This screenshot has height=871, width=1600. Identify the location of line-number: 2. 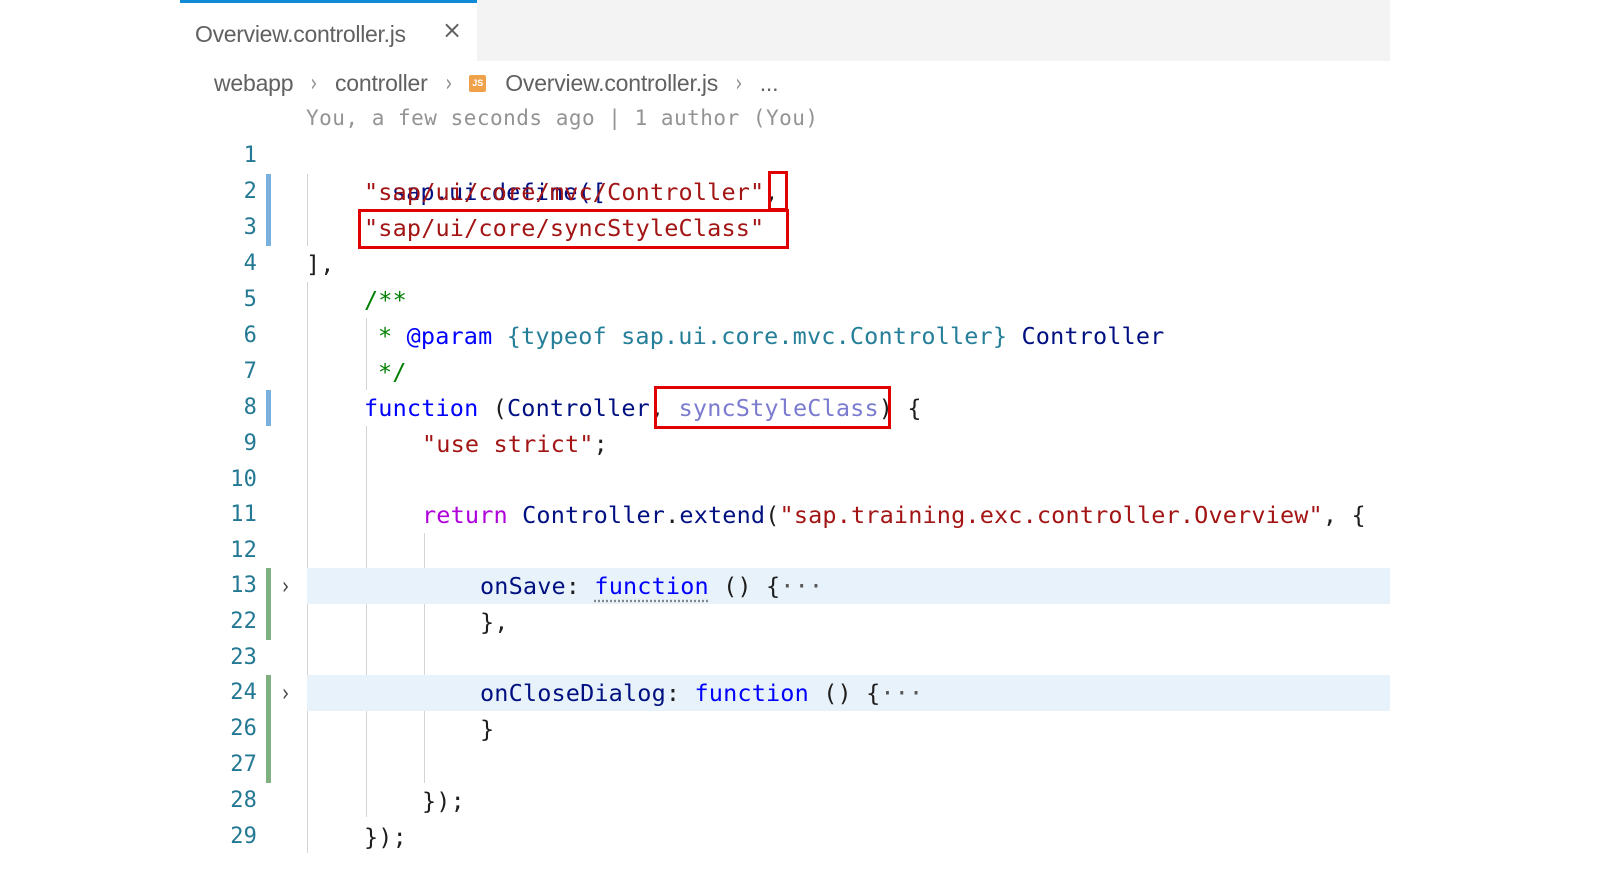
(250, 191).